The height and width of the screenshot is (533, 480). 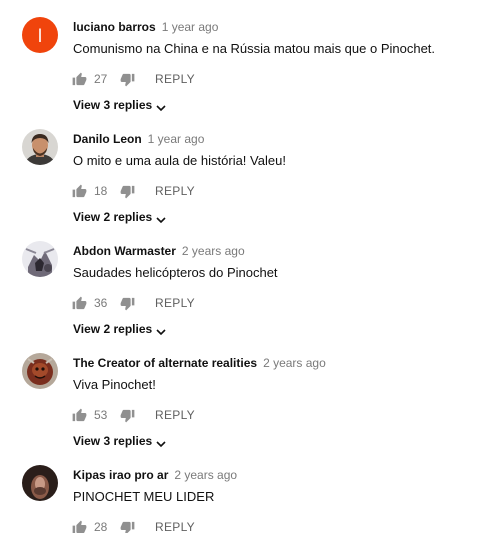 I want to click on like-count: 36, so click(x=101, y=303).